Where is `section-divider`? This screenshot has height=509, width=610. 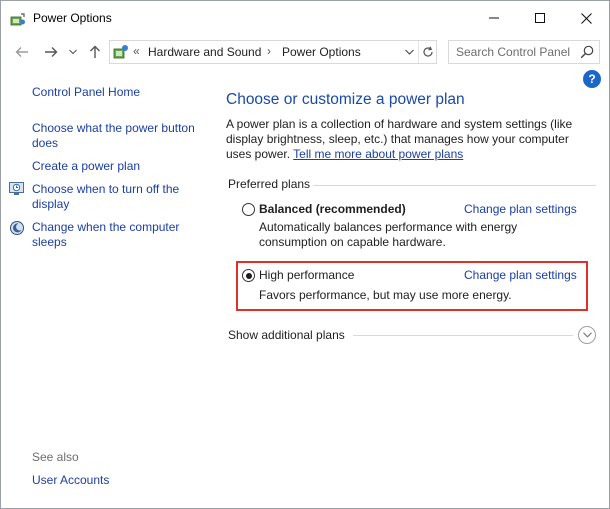
section-divider is located at coordinates (454, 185).